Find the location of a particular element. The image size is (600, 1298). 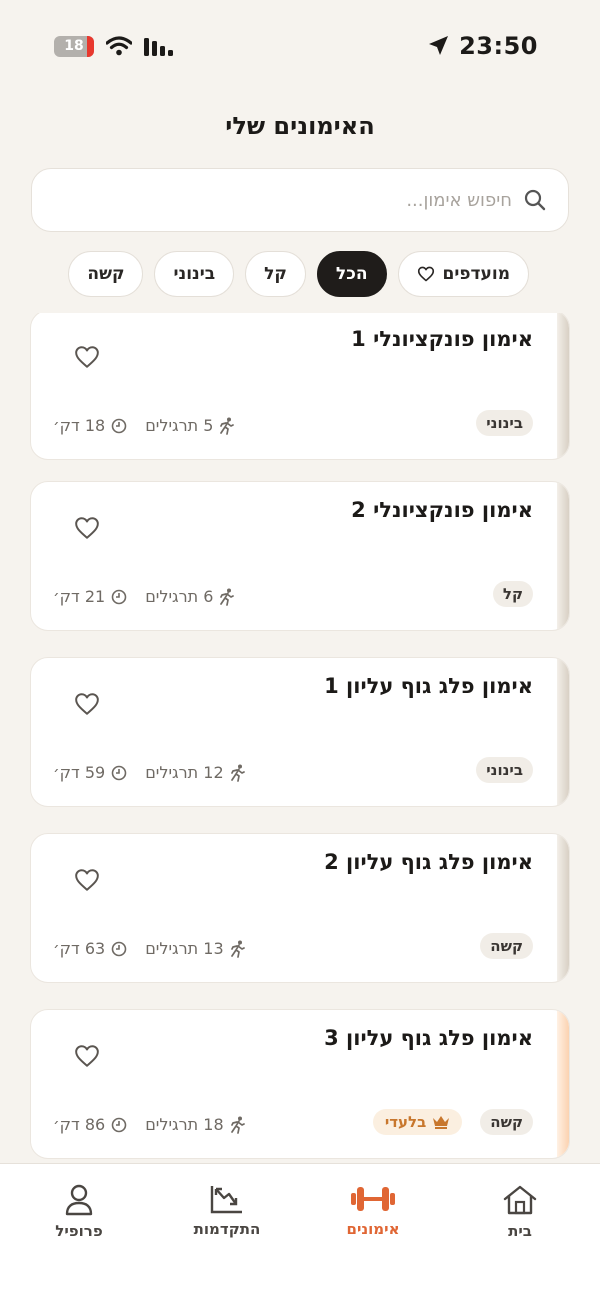

level-badge: קל is located at coordinates (512, 594).